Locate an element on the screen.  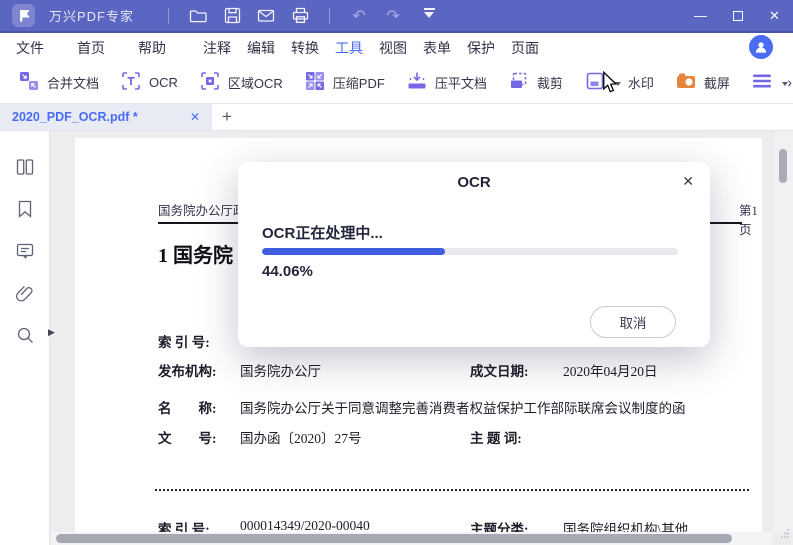
toolbar-menu-button is located at coordinates (769, 82).